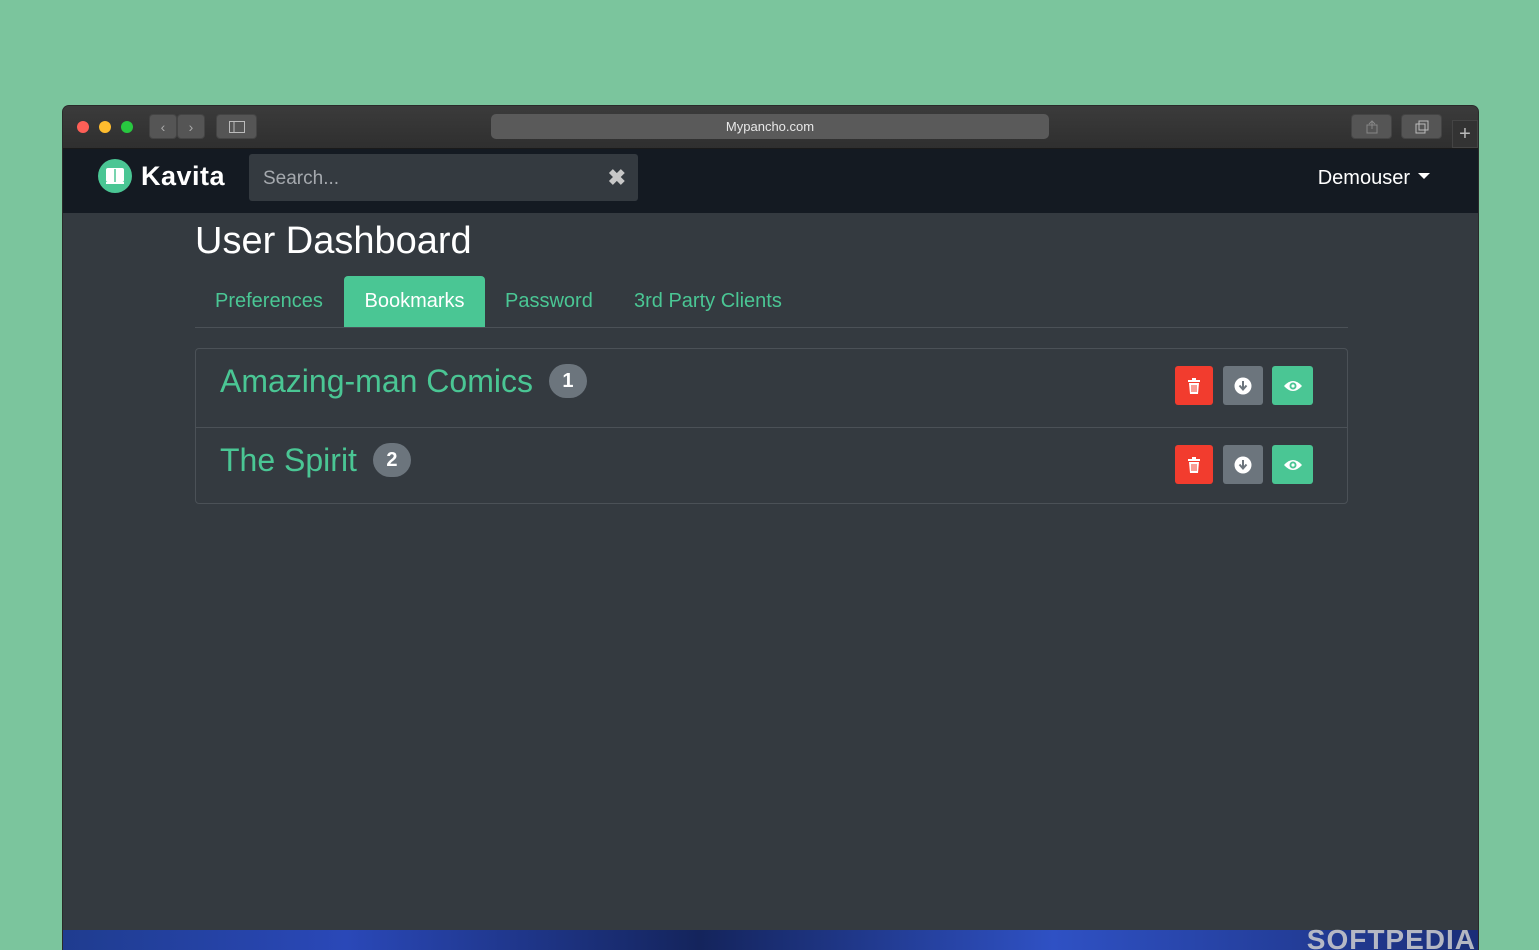  Describe the element at coordinates (115, 176) in the screenshot. I see `kavita-logo-icon` at that location.